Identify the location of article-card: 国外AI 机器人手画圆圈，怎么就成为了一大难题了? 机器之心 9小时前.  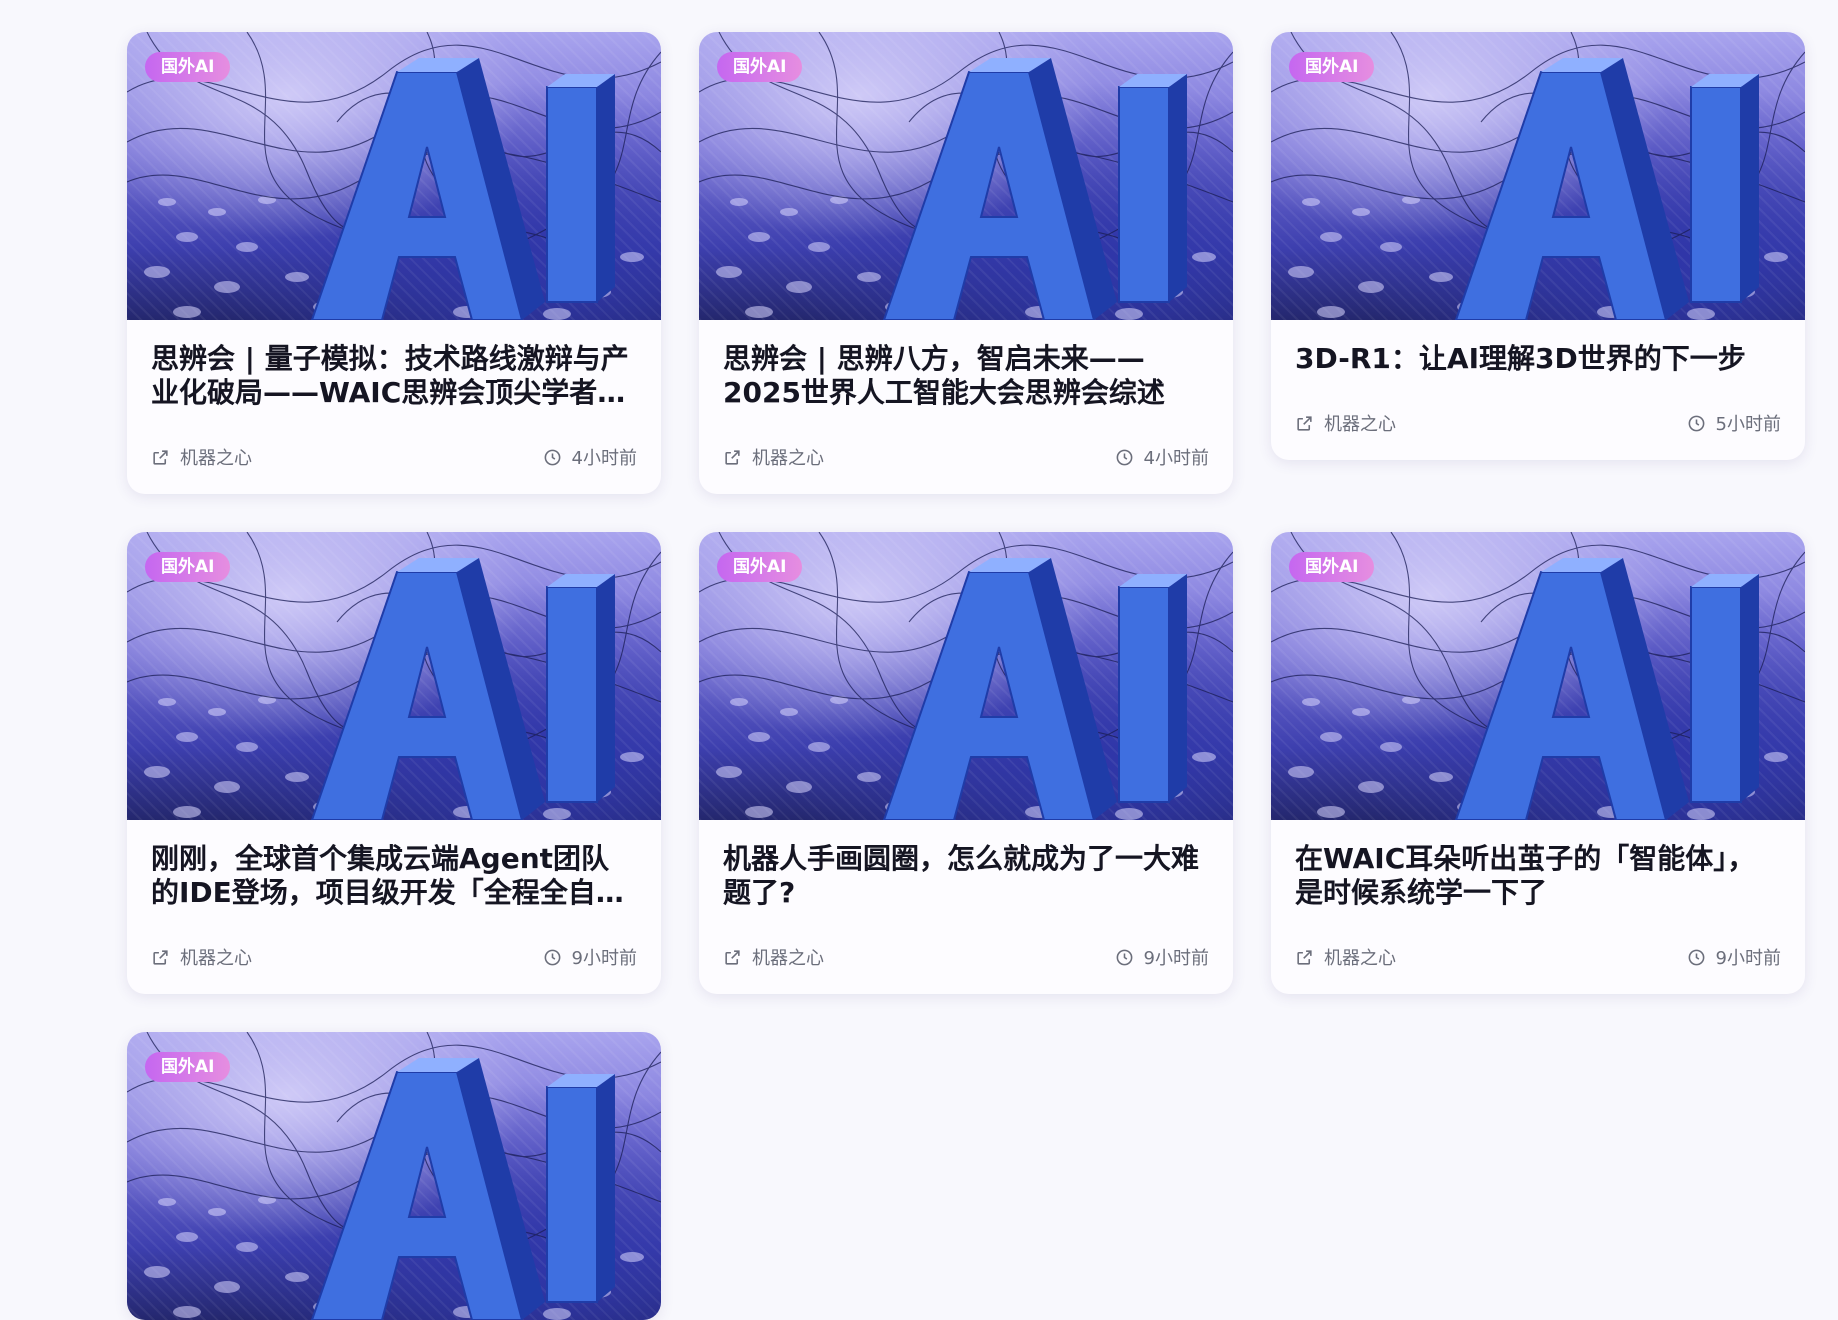
(966, 763).